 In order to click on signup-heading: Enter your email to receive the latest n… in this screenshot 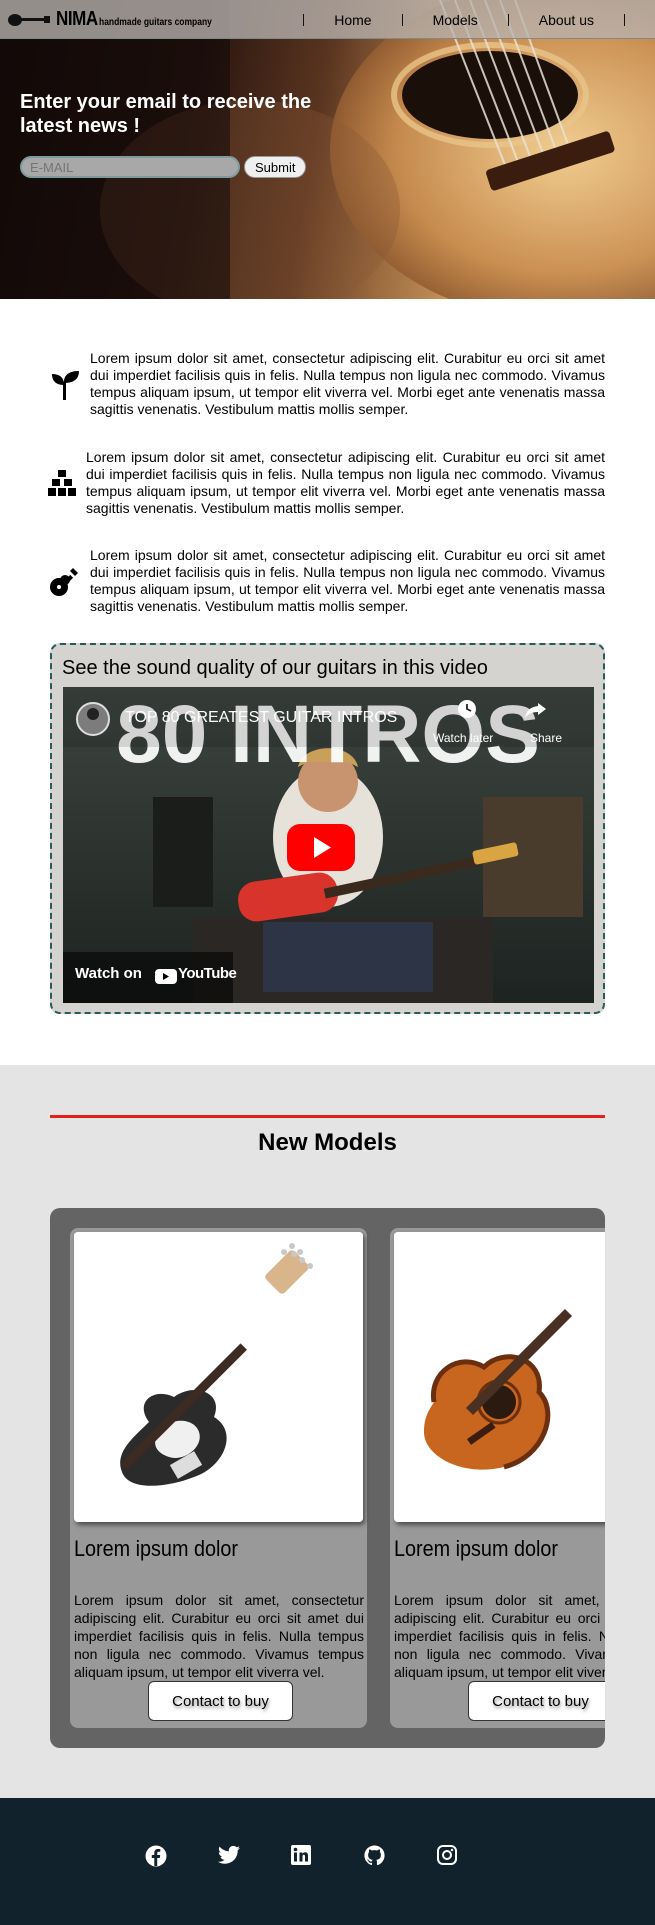, I will do `click(166, 114)`.